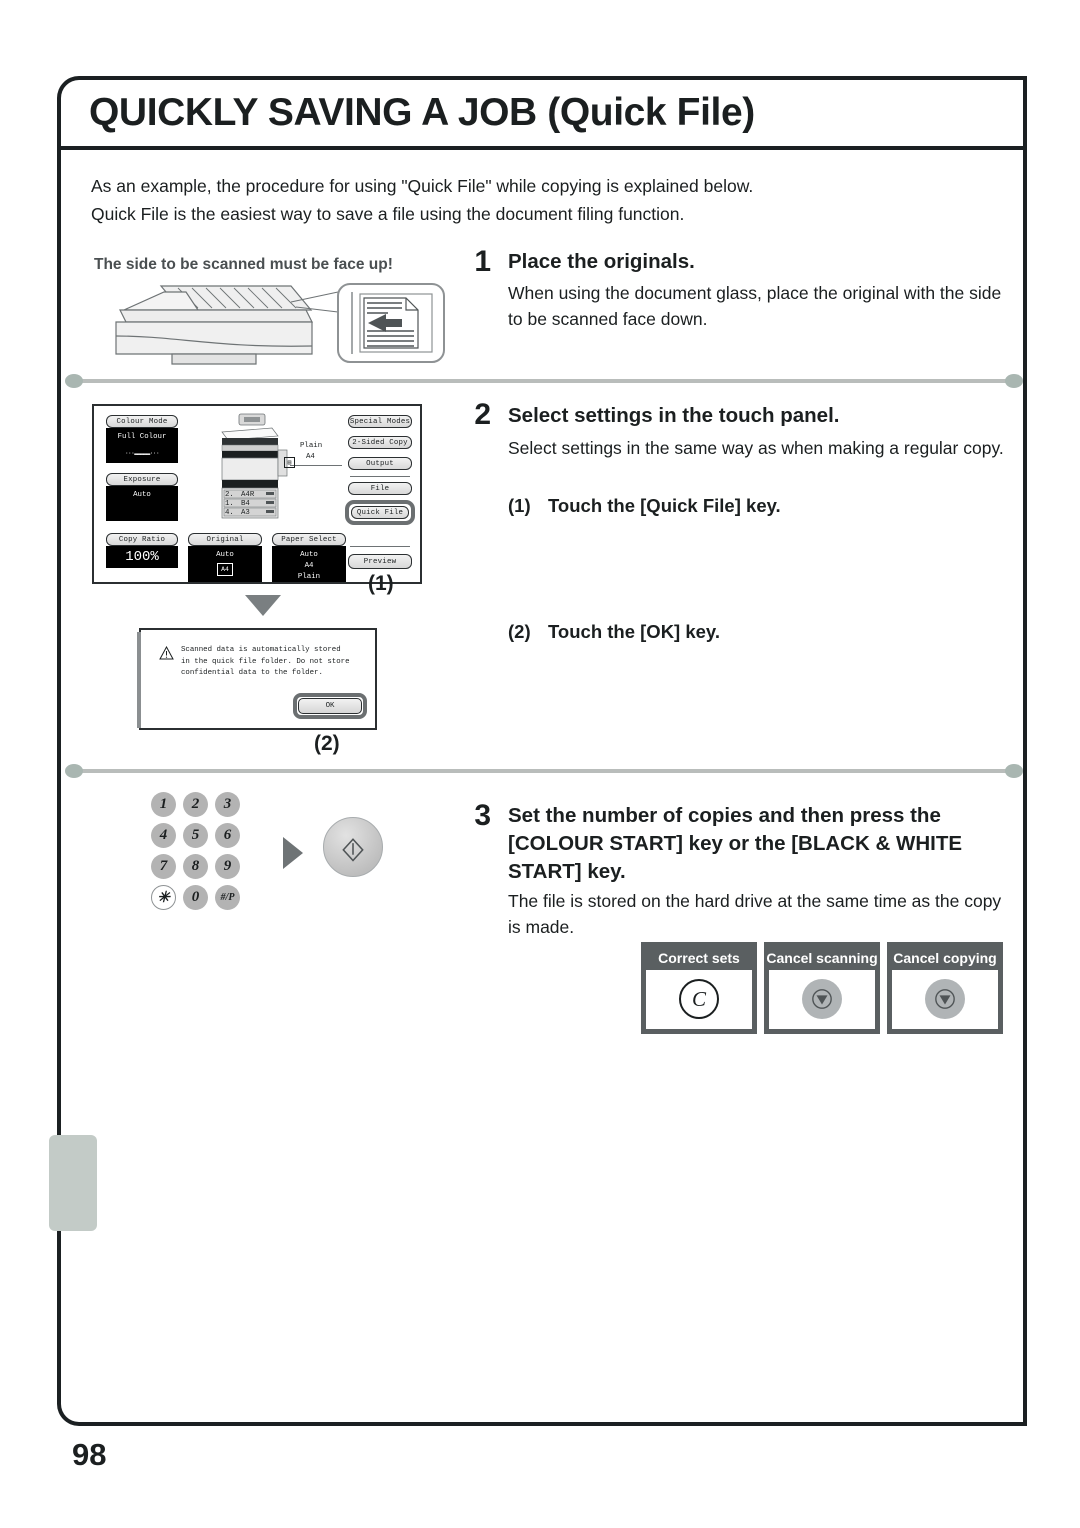 This screenshot has height=1528, width=1080. I want to click on keypad-key-3: 3, so click(227, 804).